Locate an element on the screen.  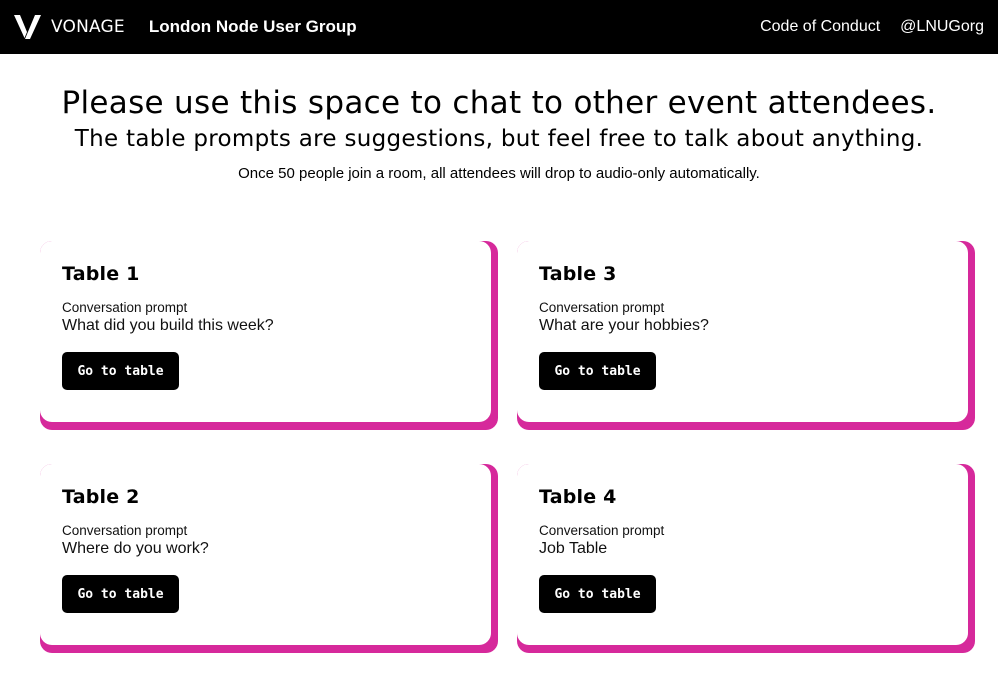
table-title: Table 2 is located at coordinates (101, 497).